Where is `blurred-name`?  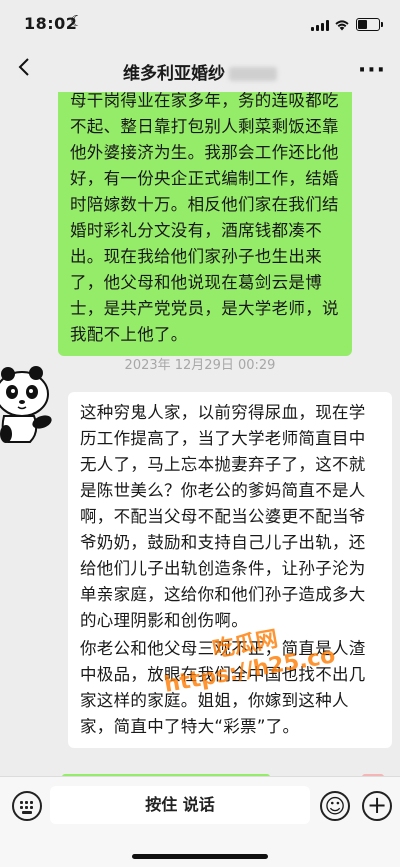
blurred-name is located at coordinates (253, 74).